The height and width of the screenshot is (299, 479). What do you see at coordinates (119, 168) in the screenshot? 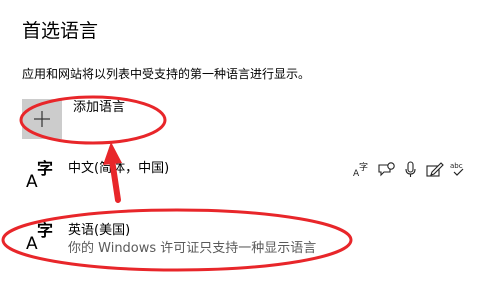
I see `language-name: 中文(简体，中国)` at bounding box center [119, 168].